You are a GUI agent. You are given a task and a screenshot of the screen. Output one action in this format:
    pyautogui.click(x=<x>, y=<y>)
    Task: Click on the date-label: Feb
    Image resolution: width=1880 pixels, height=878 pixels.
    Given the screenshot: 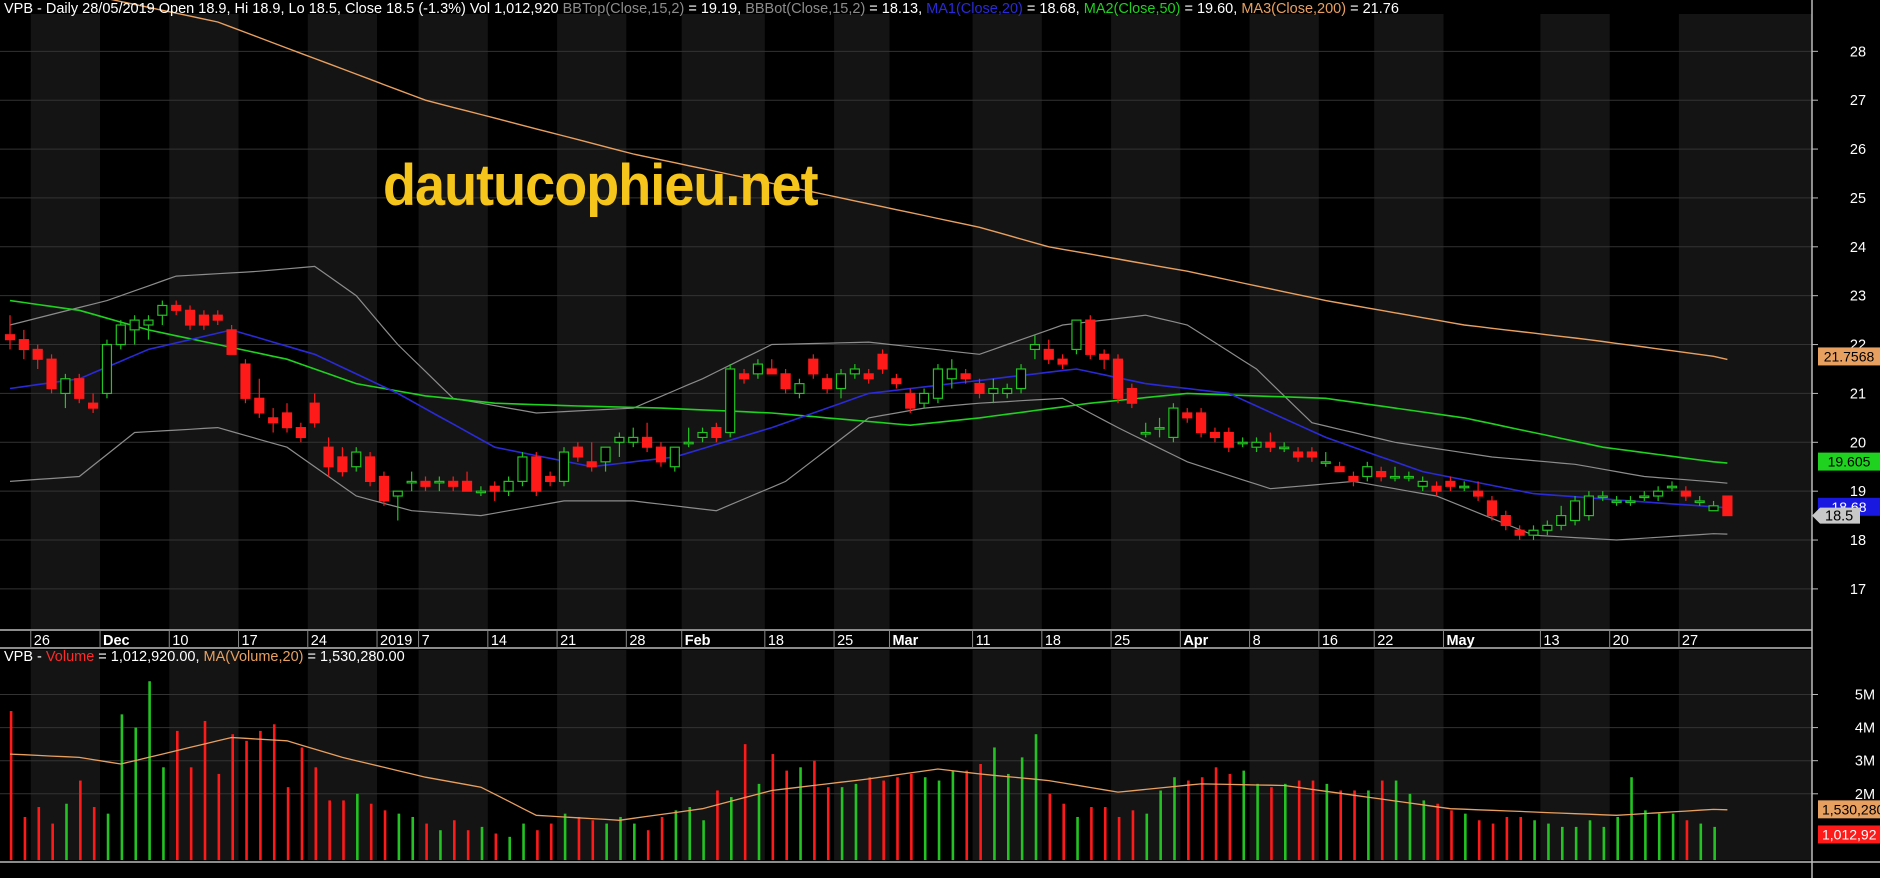 What is the action you would take?
    pyautogui.click(x=698, y=641)
    